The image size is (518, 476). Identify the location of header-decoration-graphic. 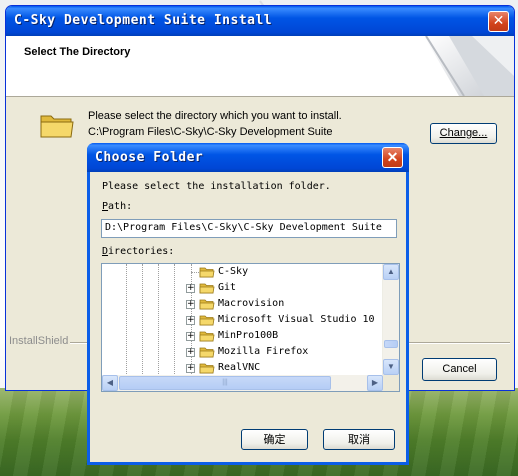
(469, 66).